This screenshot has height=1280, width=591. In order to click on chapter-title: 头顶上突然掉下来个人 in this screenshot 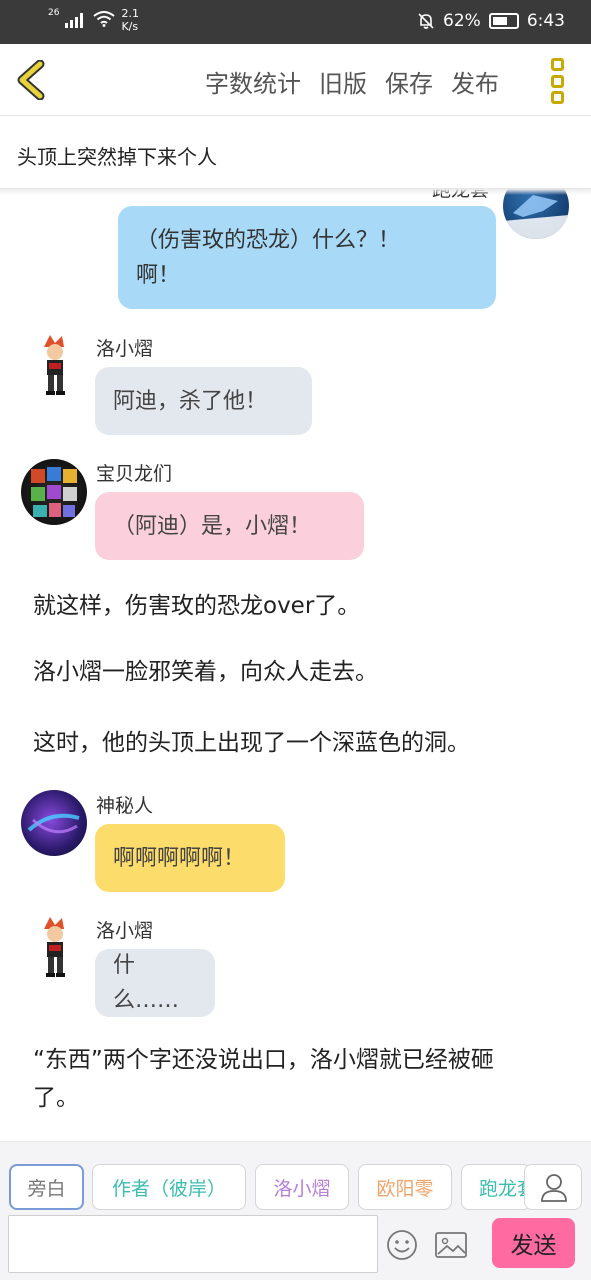, I will do `click(117, 155)`.